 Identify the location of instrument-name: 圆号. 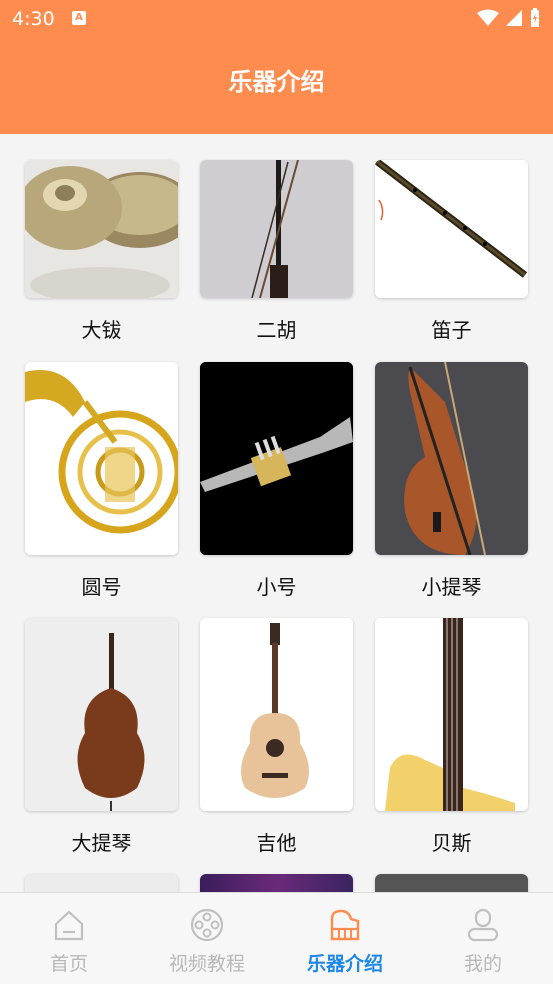
(101, 587).